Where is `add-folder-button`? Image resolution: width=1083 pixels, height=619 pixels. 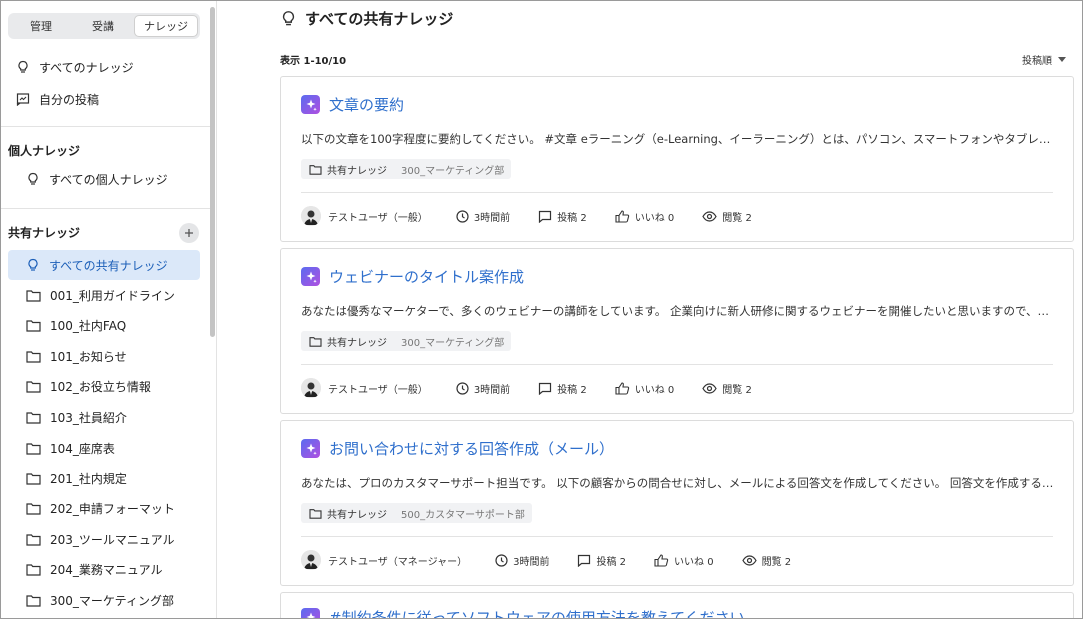 add-folder-button is located at coordinates (189, 233).